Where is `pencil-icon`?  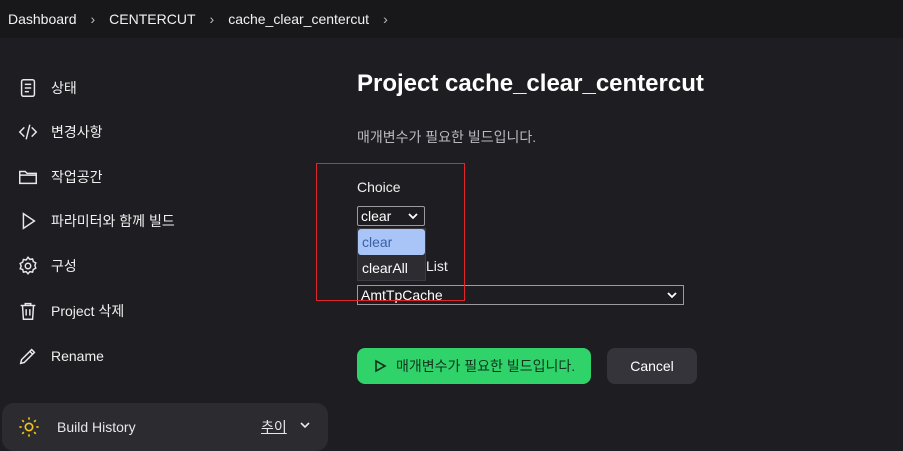 pencil-icon is located at coordinates (27, 356).